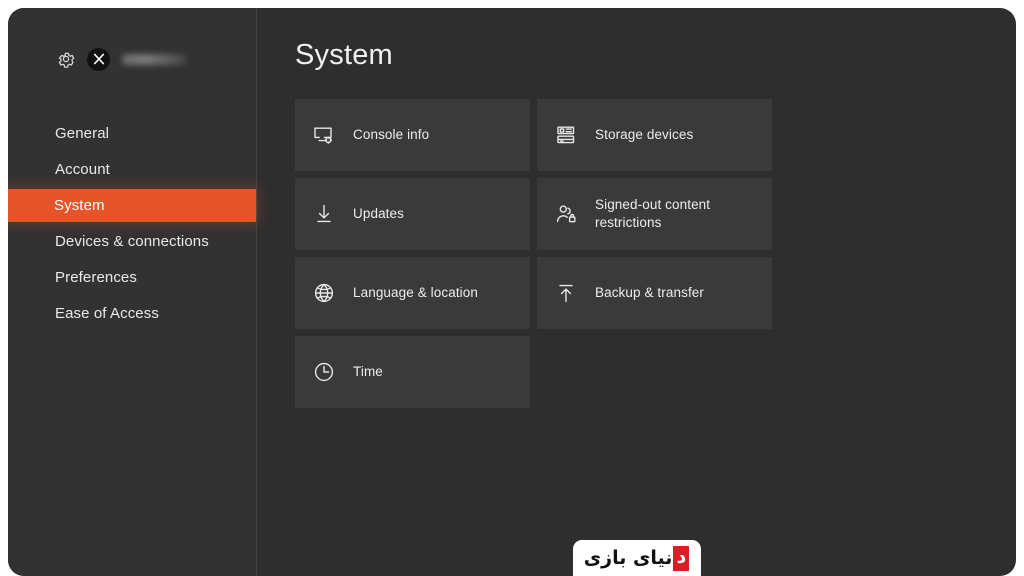 The image size is (1024, 576). I want to click on profile-header, so click(132, 42).